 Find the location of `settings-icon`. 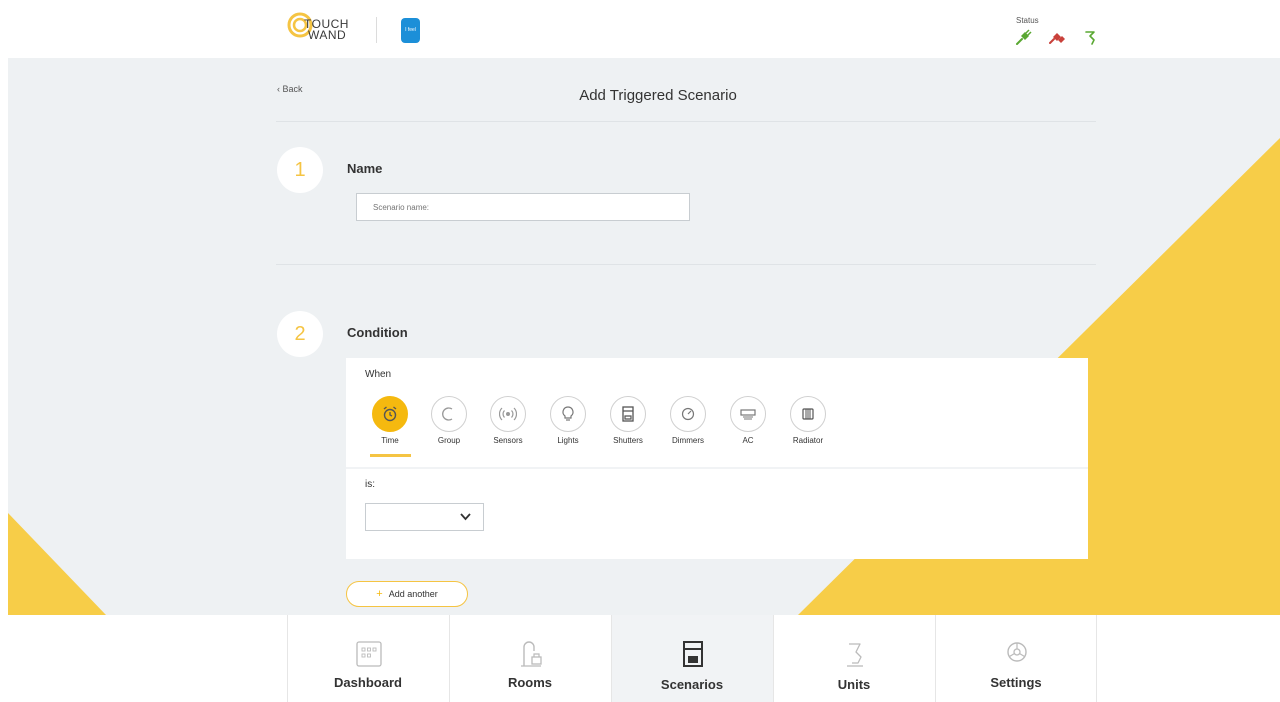

settings-icon is located at coordinates (1017, 652).